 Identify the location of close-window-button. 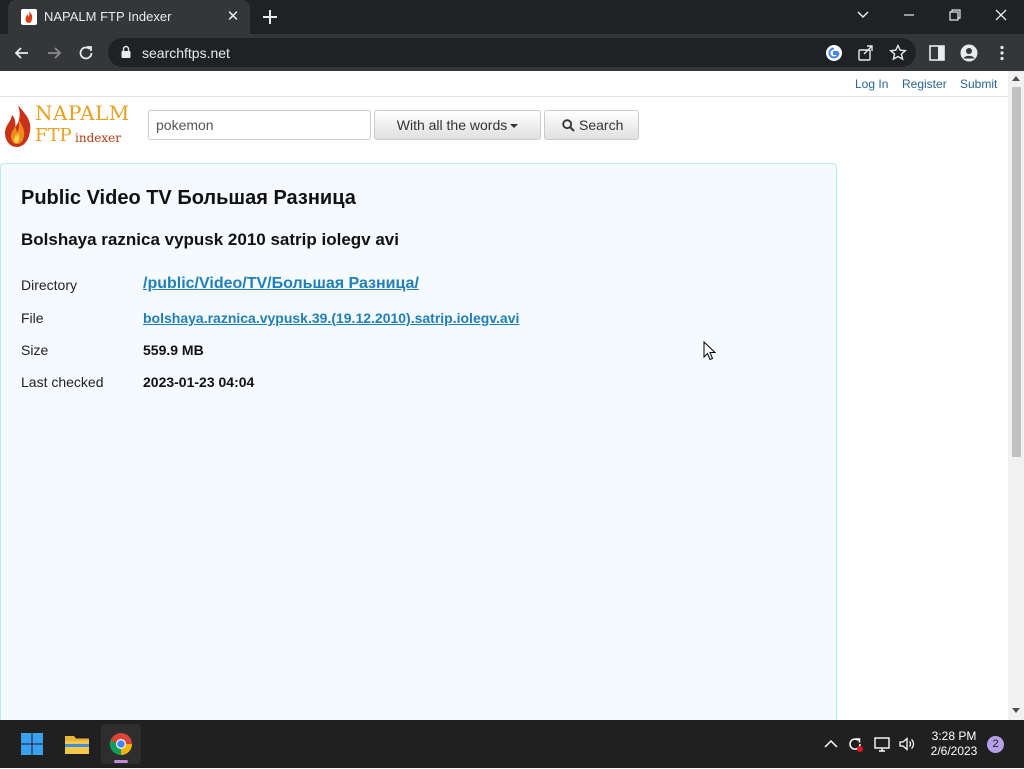
(1001, 15).